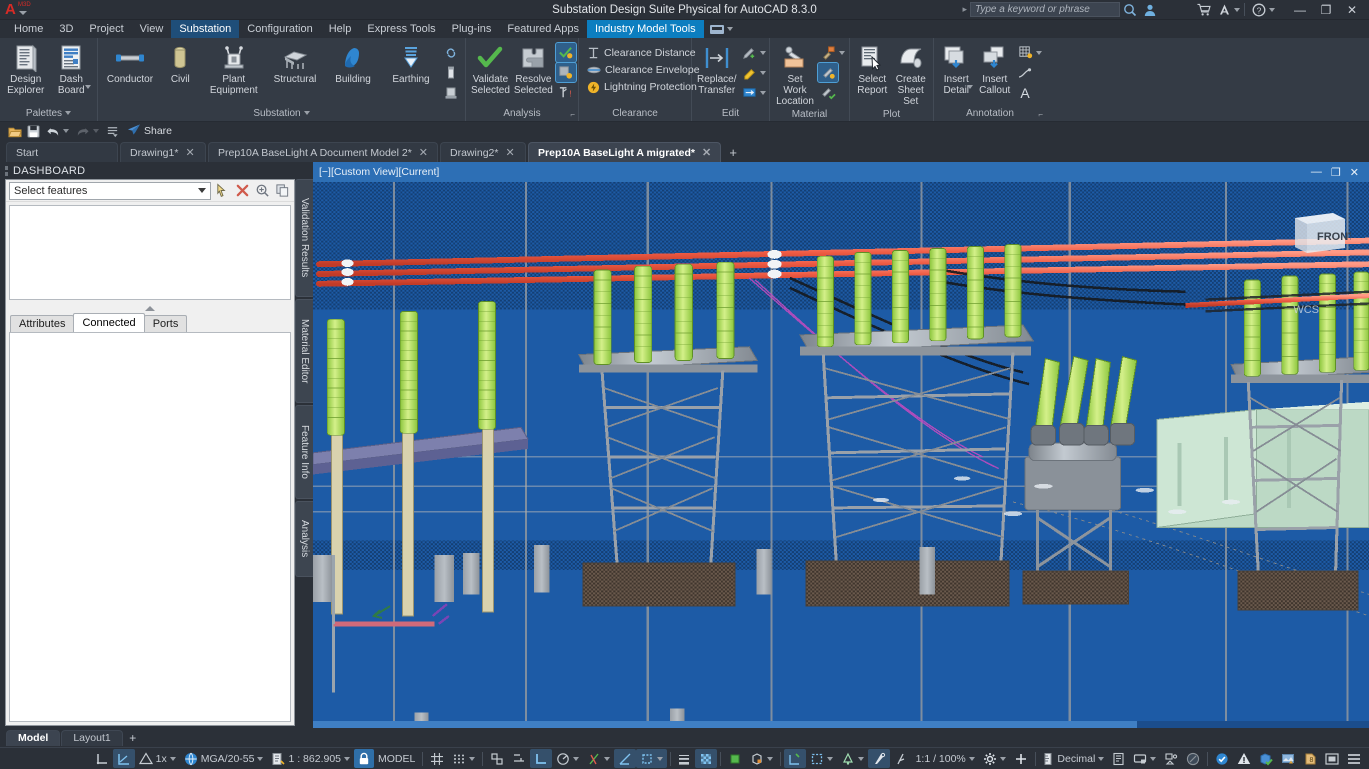 Image resolution: width=1369 pixels, height=769 pixels. Describe the element at coordinates (733, 152) in the screenshot. I see `new-document-tab-button: +` at that location.